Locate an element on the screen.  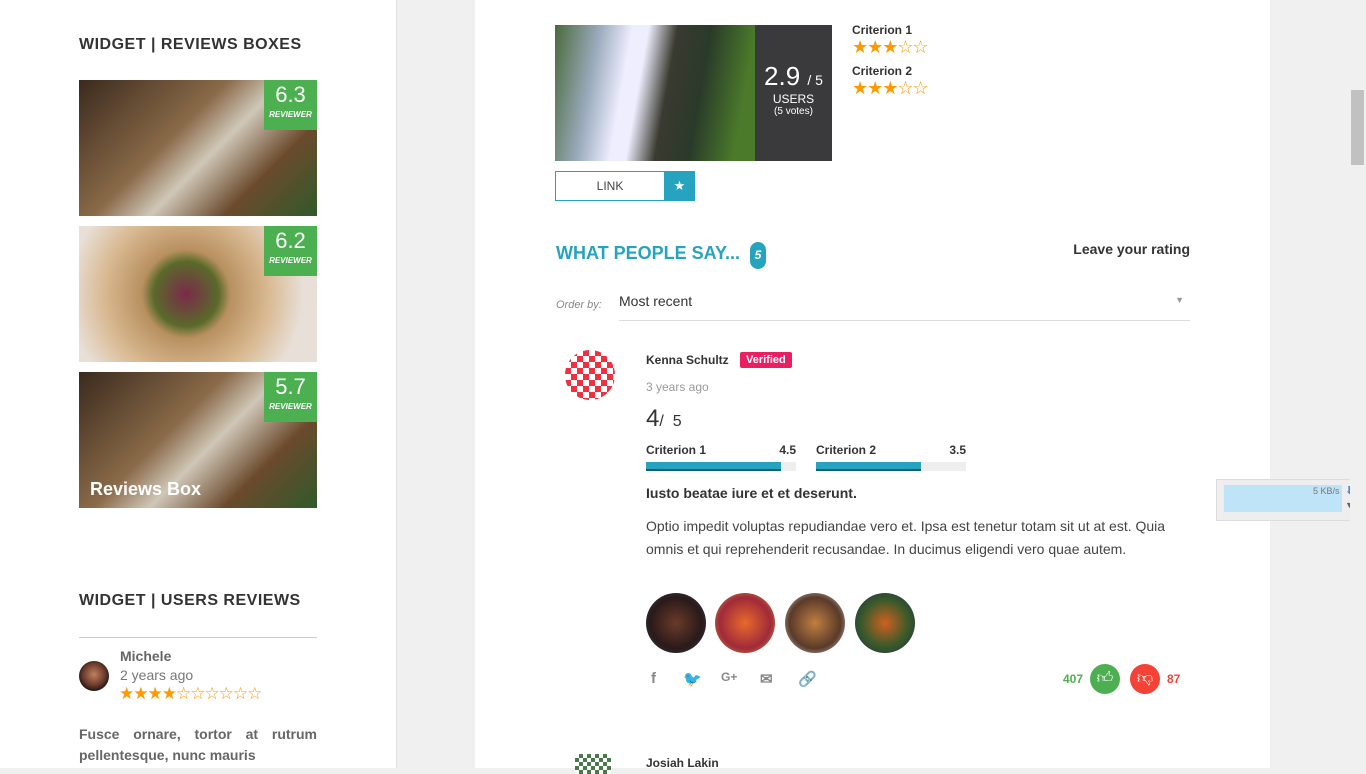
facebook-icon: f is located at coordinates (653, 678).